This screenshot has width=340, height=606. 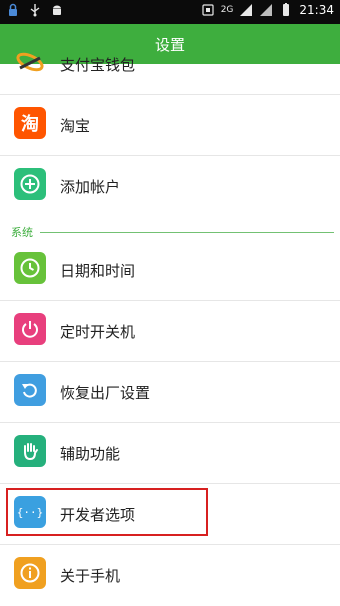 What do you see at coordinates (30, 62) in the screenshot?
I see `alipay-icon` at bounding box center [30, 62].